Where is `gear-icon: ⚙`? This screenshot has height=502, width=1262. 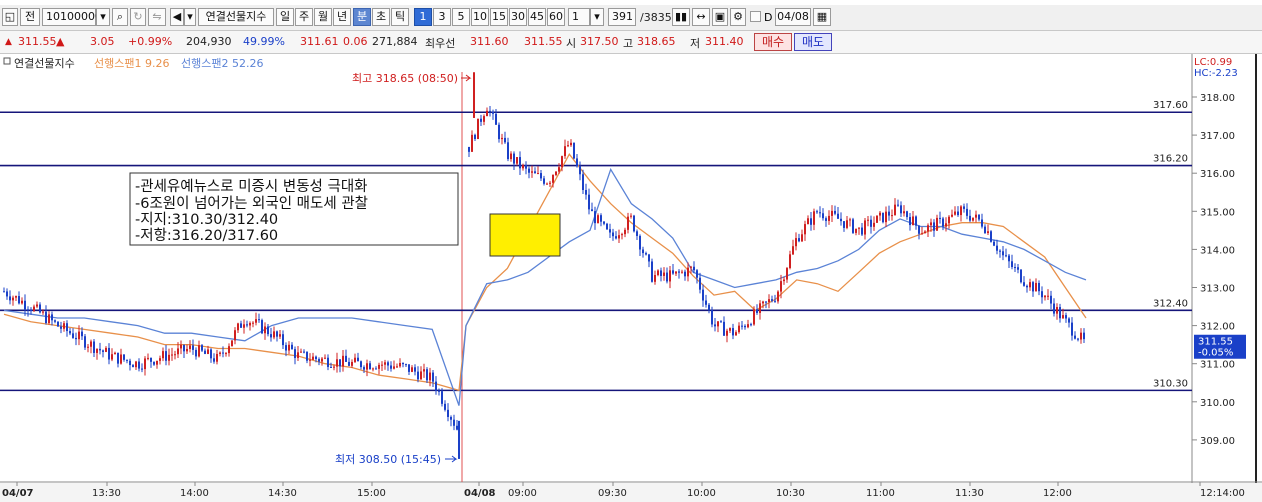
gear-icon: ⚙ is located at coordinates (738, 17).